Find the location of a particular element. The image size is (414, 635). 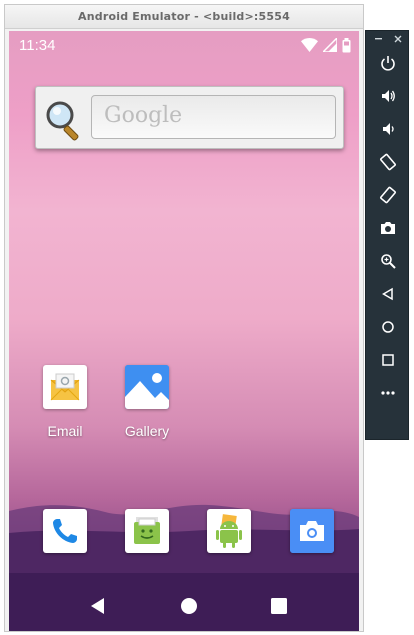

more-icon is located at coordinates (388, 393).